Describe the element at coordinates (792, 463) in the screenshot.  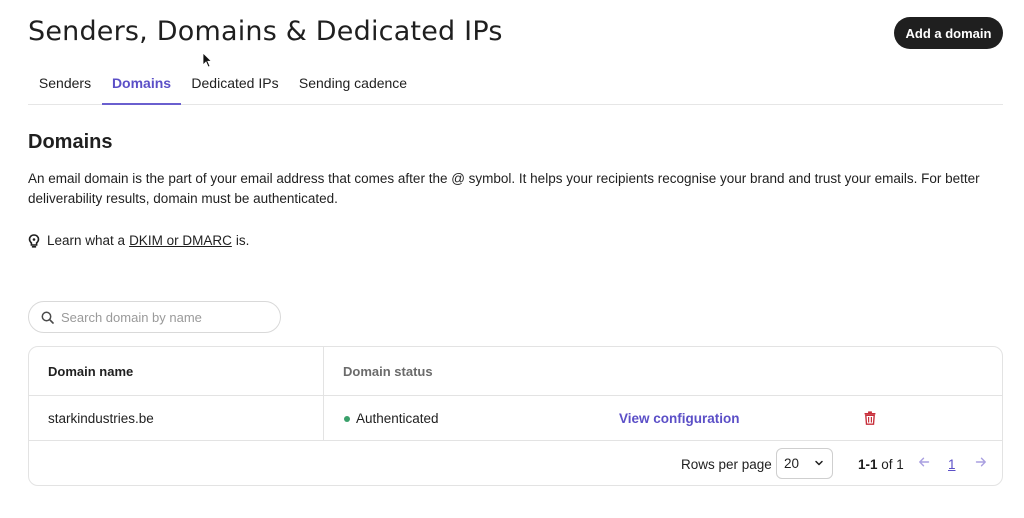
I see `rows-per-page-value: 20` at that location.